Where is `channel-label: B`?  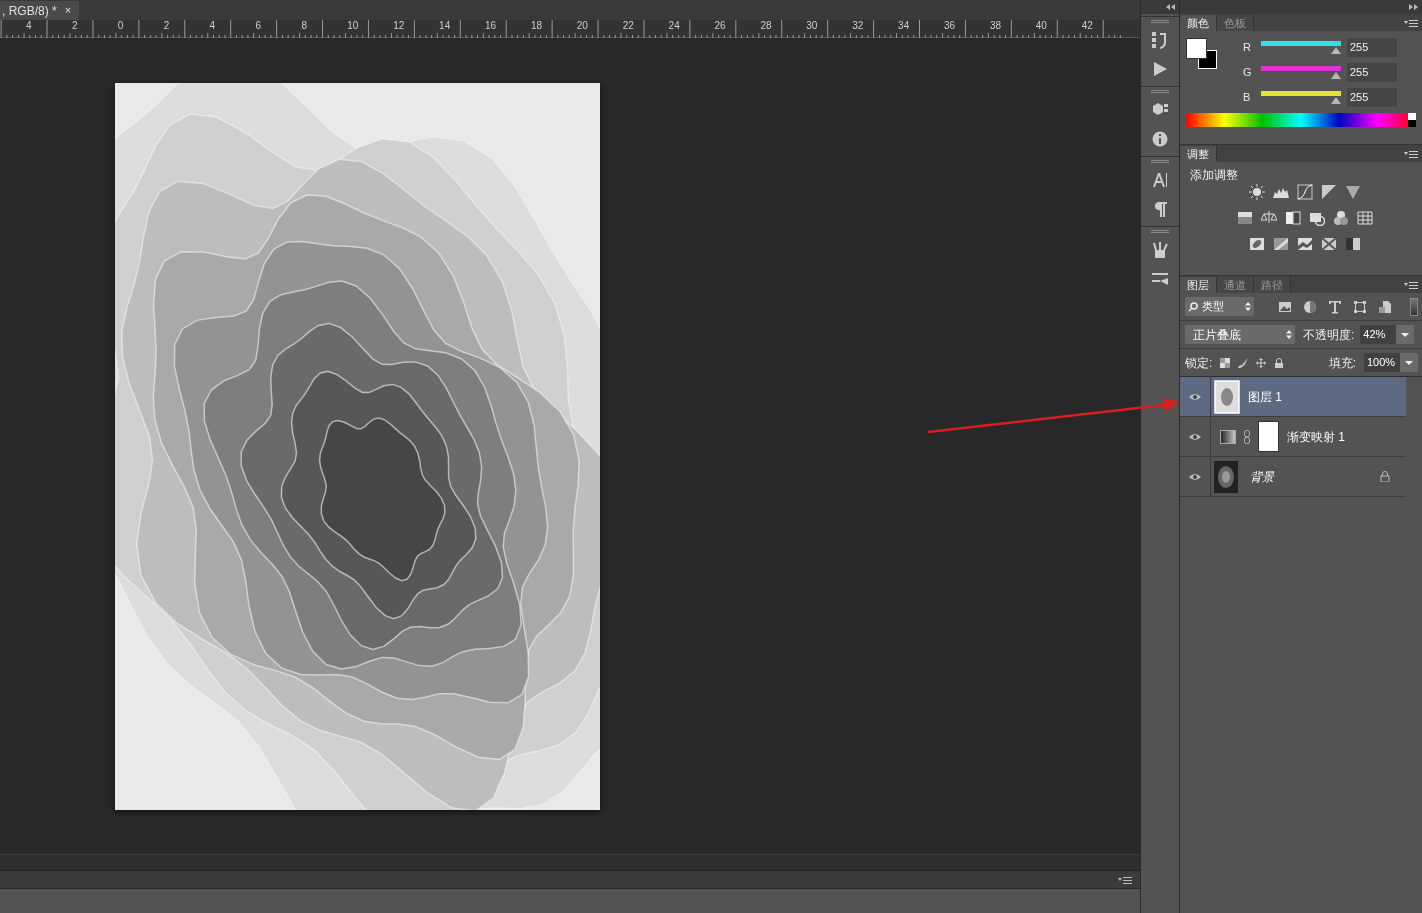
channel-label: B is located at coordinates (1247, 98).